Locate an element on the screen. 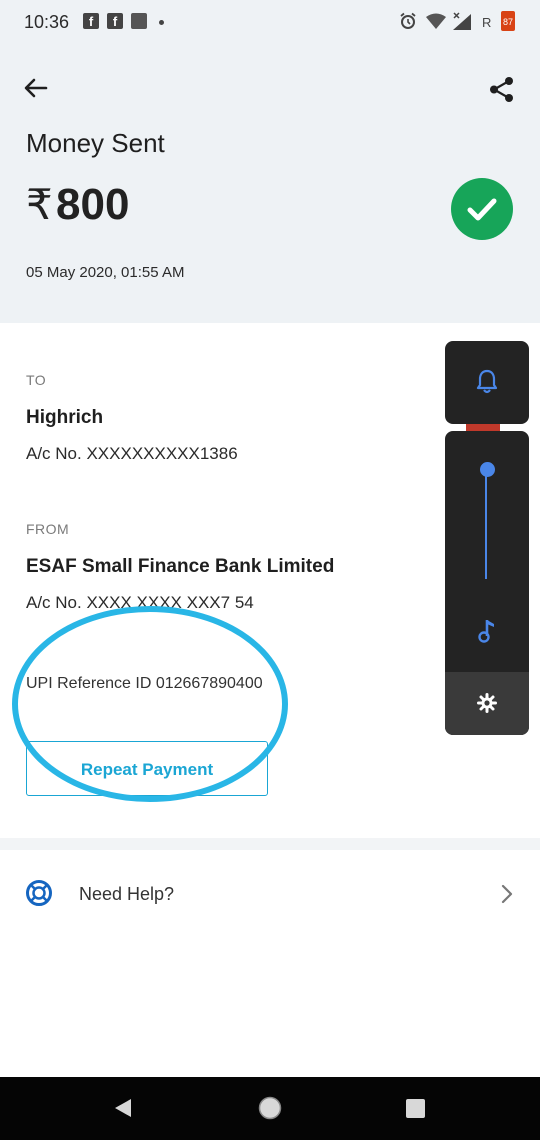 The image size is (540, 1140). image-notification-icon is located at coordinates (139, 21).